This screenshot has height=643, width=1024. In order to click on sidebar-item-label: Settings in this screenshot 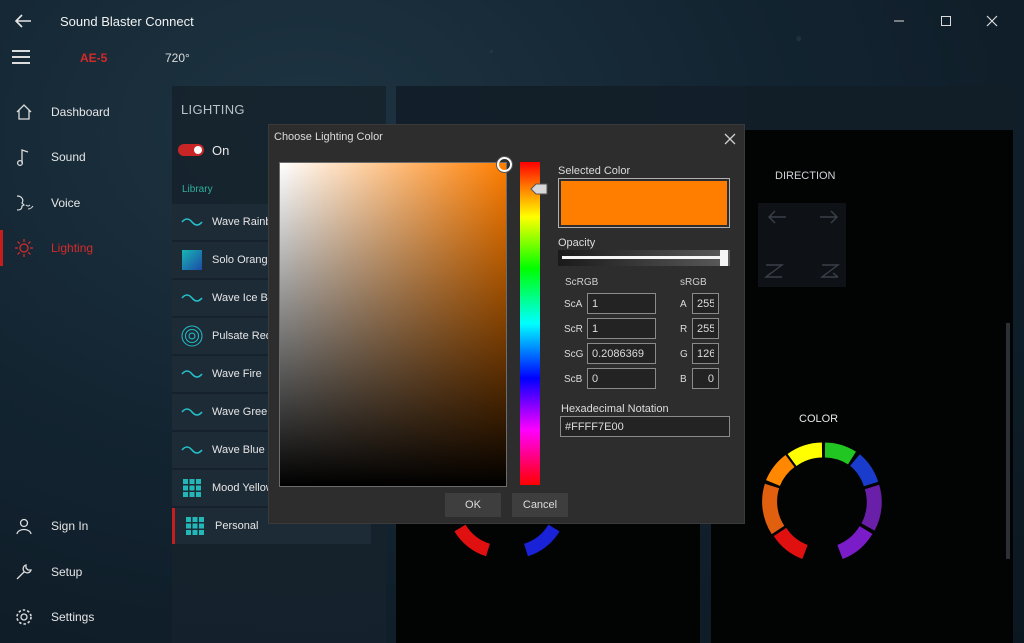, I will do `click(73, 617)`.